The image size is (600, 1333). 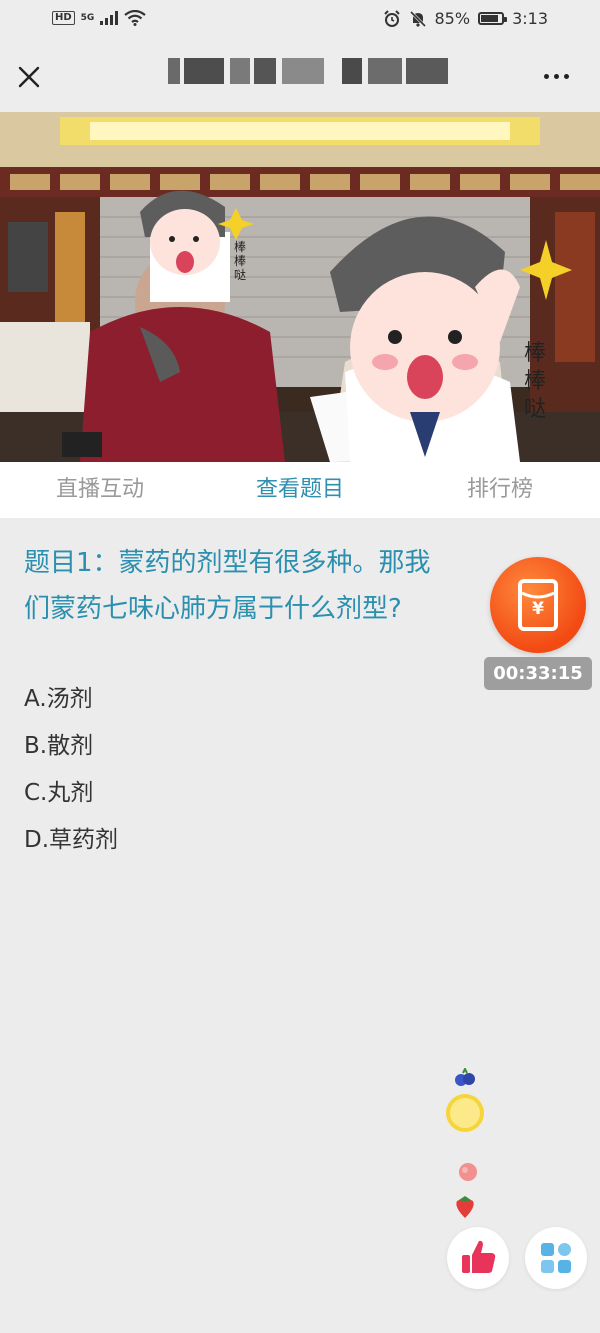 I want to click on tab-leaderboard: 排行榜, so click(x=500, y=490).